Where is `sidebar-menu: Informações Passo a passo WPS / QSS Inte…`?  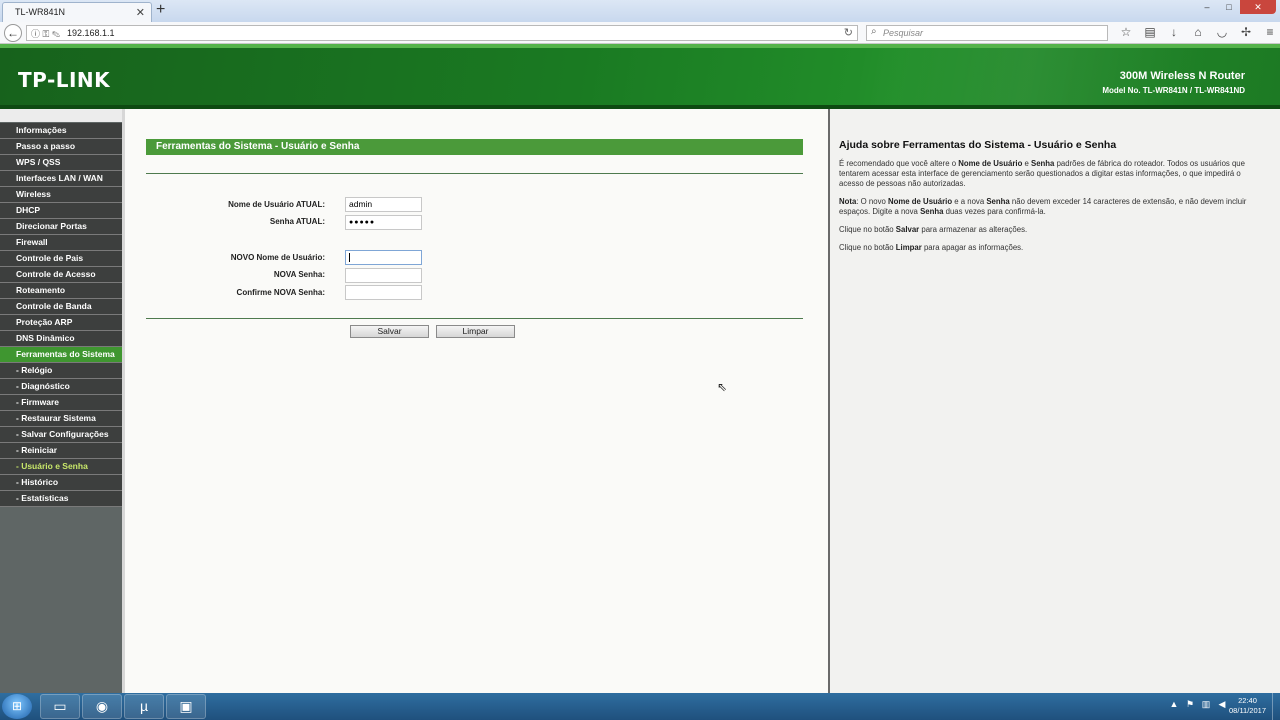
sidebar-menu: Informações Passo a passo WPS / QSS Inte… is located at coordinates (62, 401).